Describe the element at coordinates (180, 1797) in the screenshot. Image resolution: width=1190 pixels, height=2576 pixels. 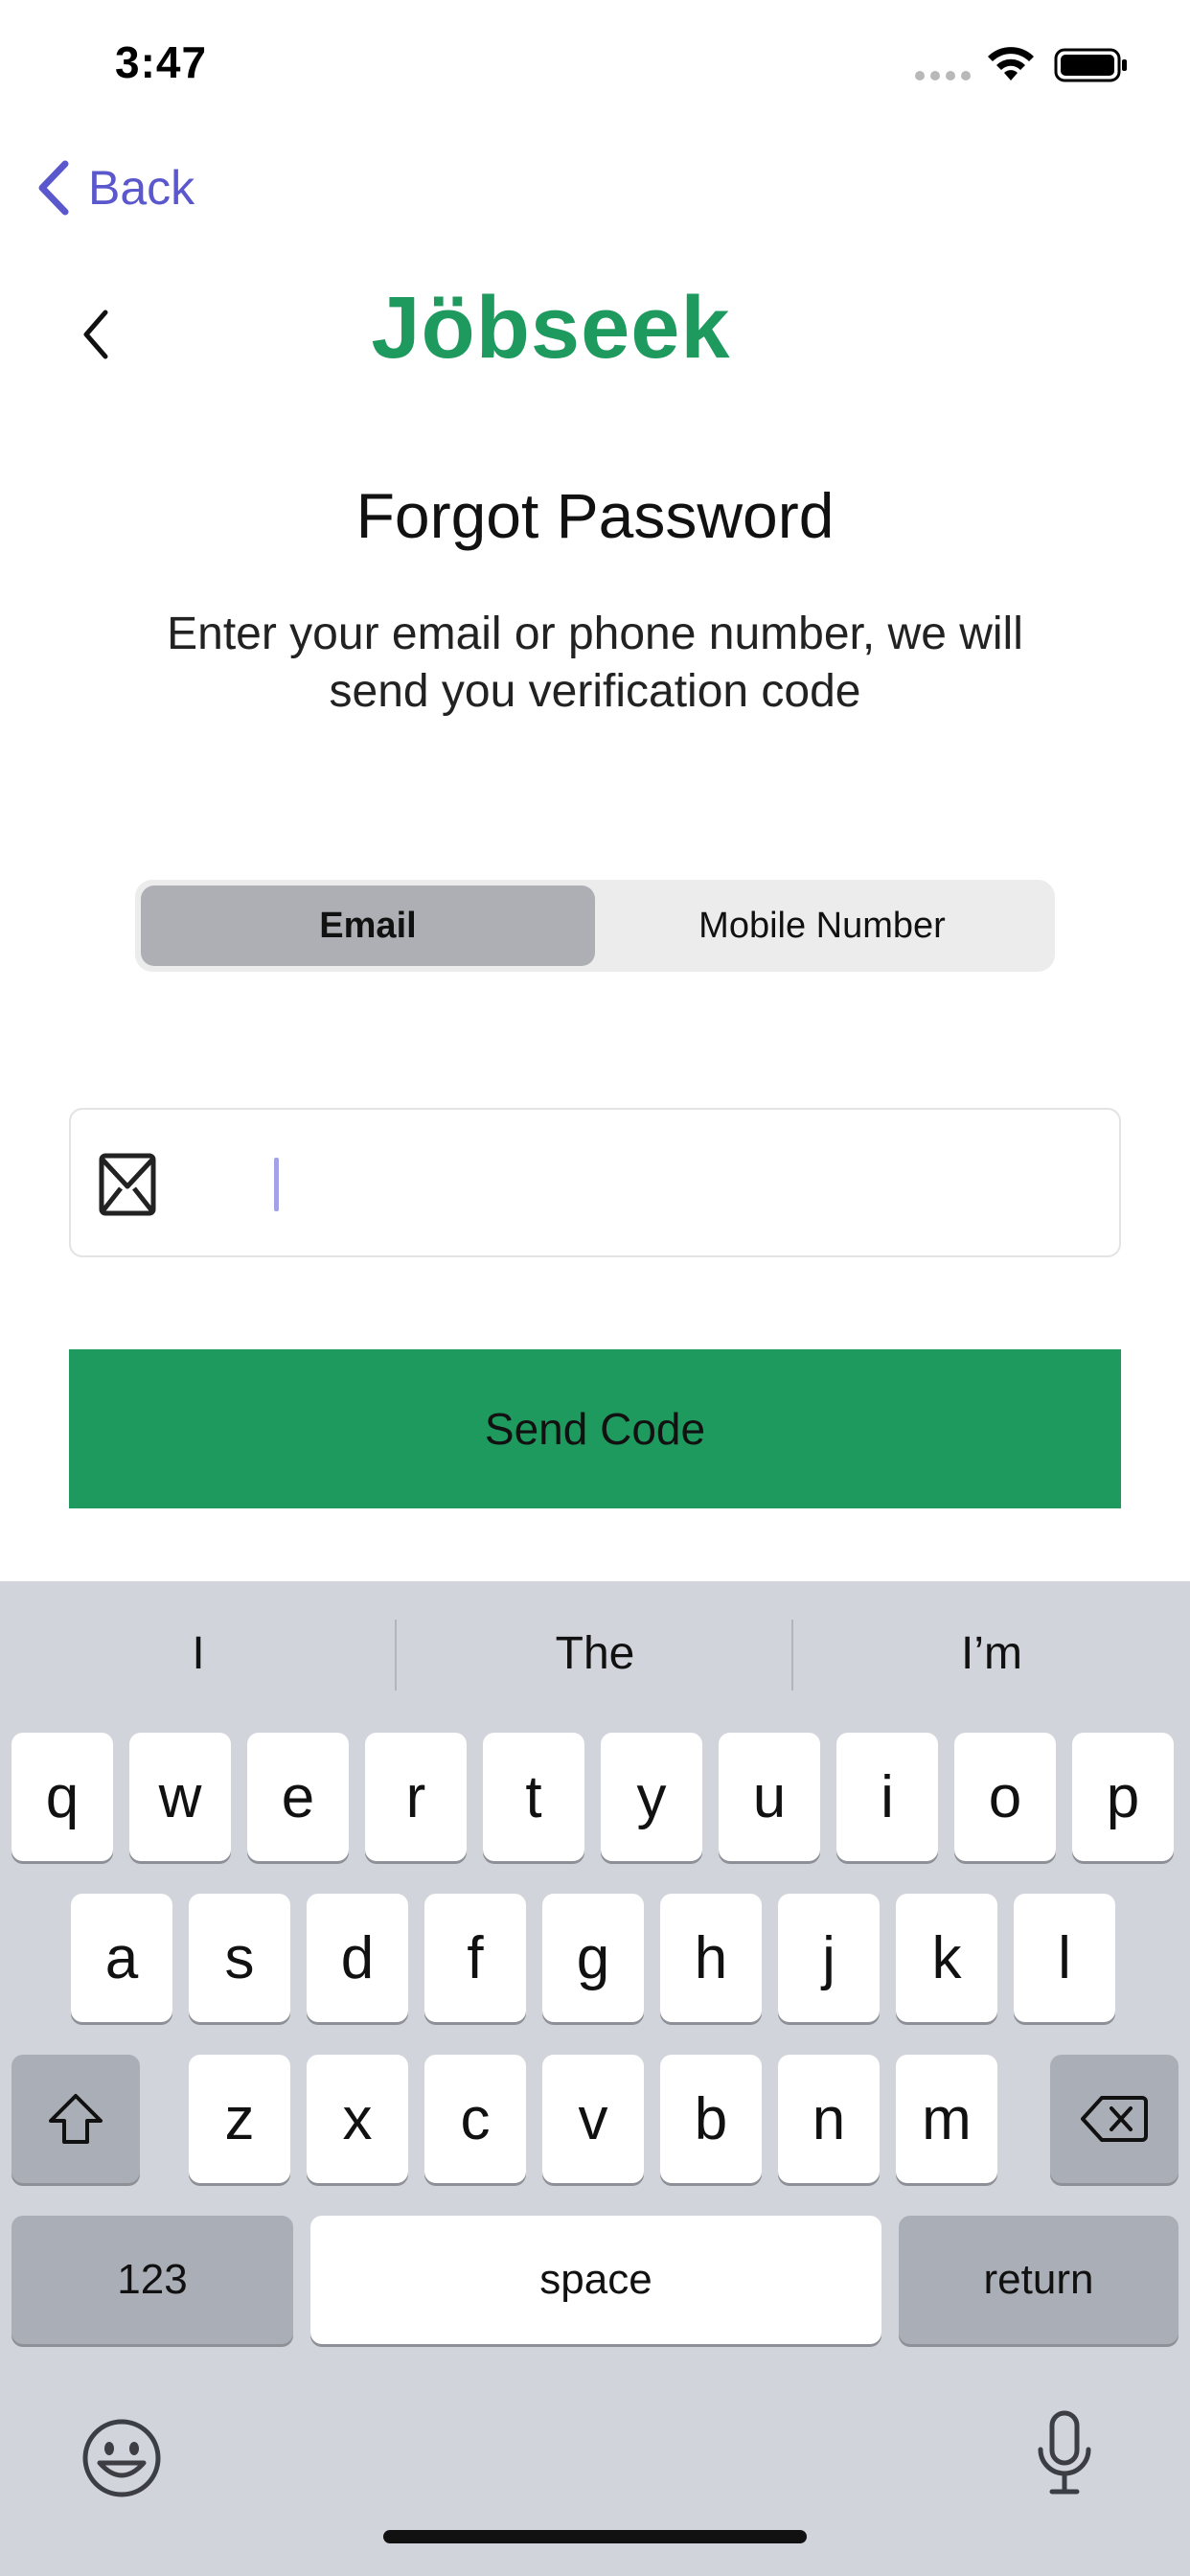
I see `key-w: w` at that location.